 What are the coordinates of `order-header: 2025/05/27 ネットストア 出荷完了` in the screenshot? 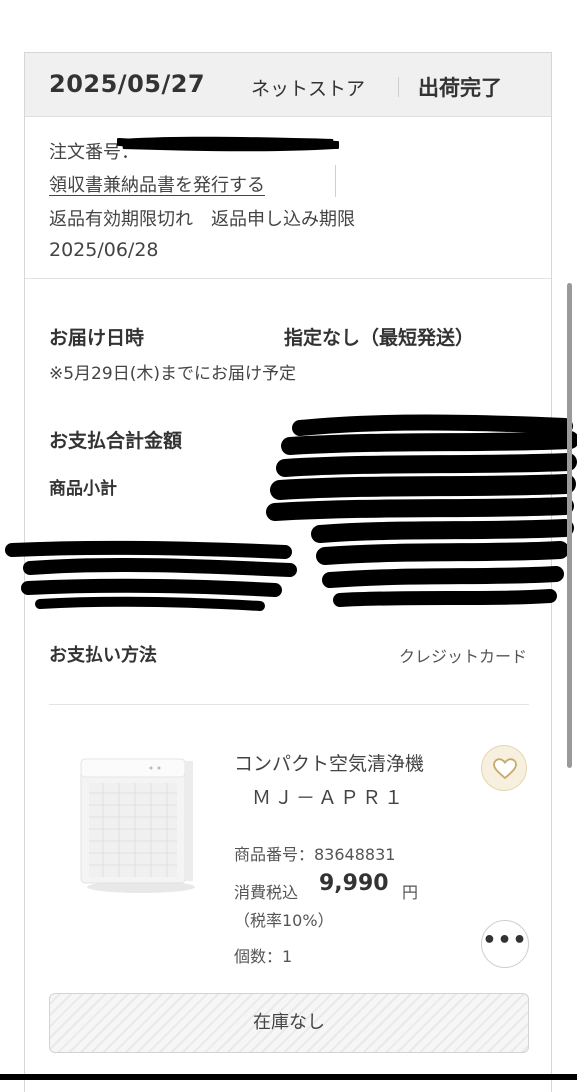 It's located at (288, 85).